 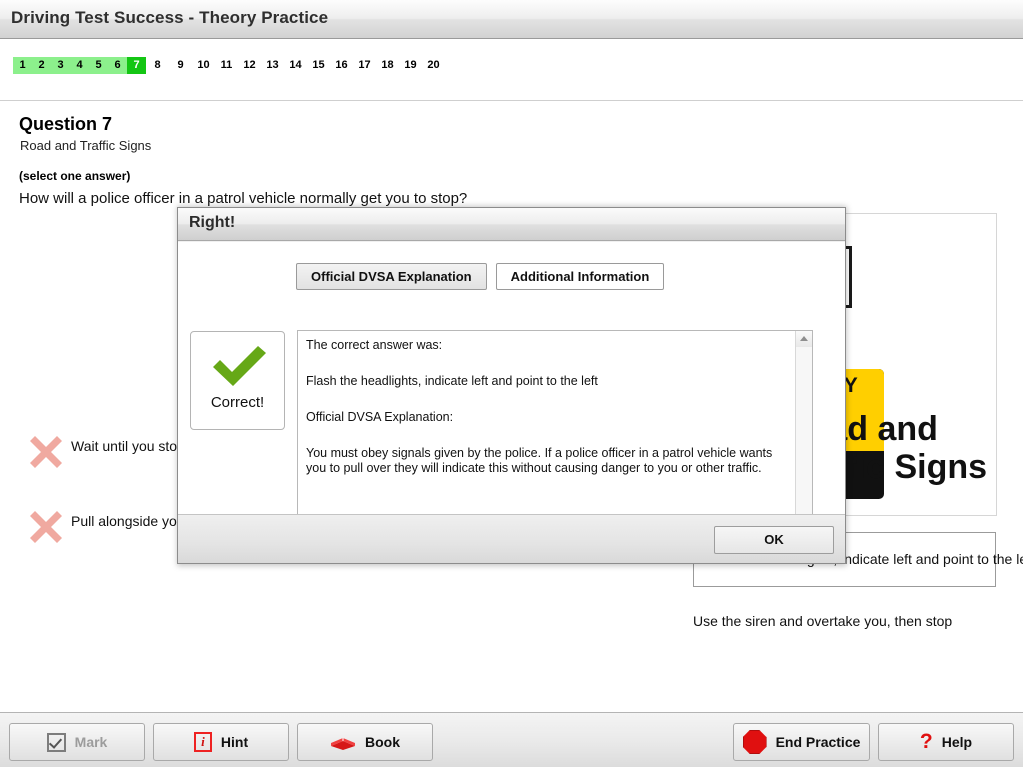 I want to click on scroll-up-icon, so click(x=804, y=339).